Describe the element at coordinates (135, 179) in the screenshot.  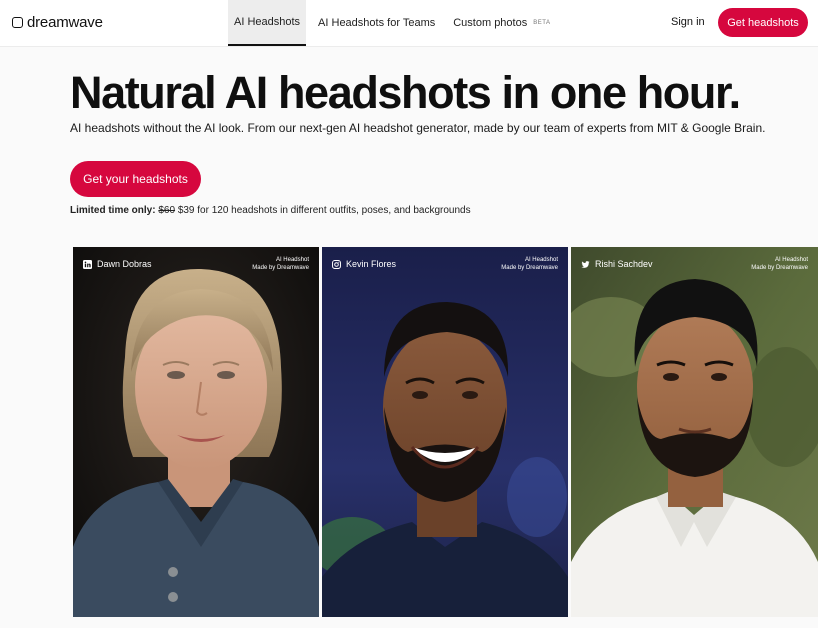
I see `get-your-headshots-button: Get your headshots` at that location.